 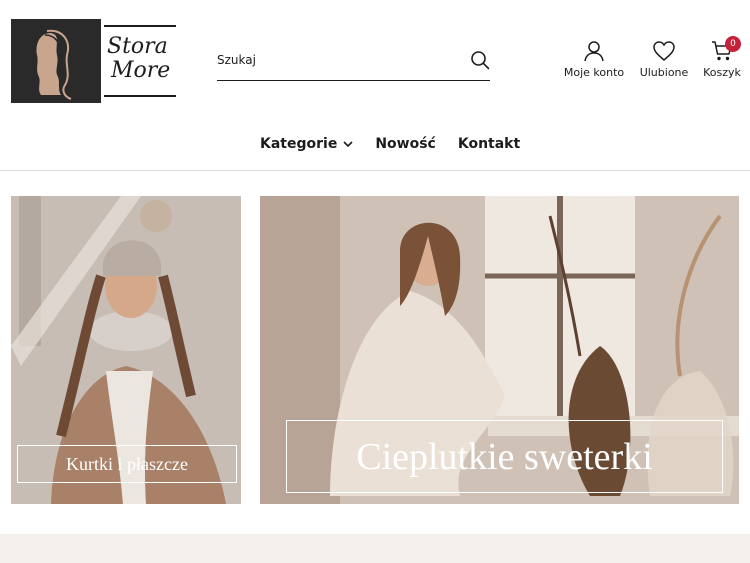 What do you see at coordinates (722, 72) in the screenshot?
I see `cart-label: Koszyk` at bounding box center [722, 72].